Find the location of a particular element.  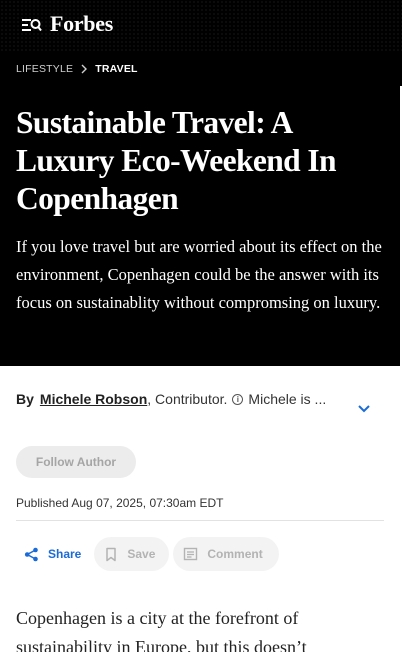

forbes-logo: Forbes is located at coordinates (81, 24).